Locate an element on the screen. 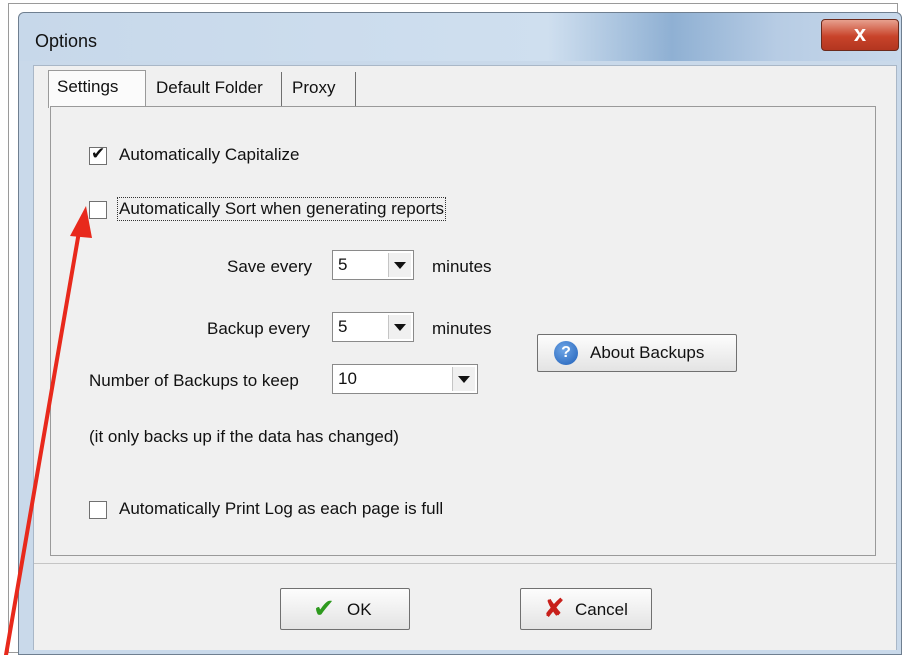 Image resolution: width=902 pixels, height=655 pixels. cancel-label: Cancel is located at coordinates (601, 609).